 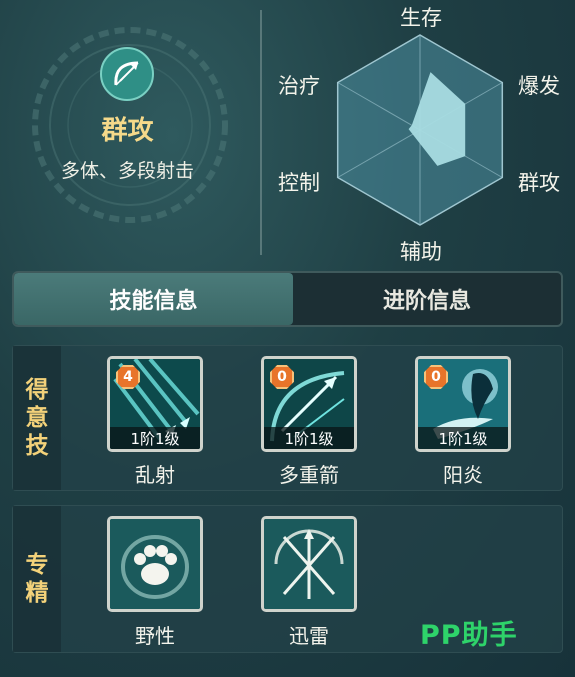 I want to click on side-char: 技, so click(x=37, y=446).